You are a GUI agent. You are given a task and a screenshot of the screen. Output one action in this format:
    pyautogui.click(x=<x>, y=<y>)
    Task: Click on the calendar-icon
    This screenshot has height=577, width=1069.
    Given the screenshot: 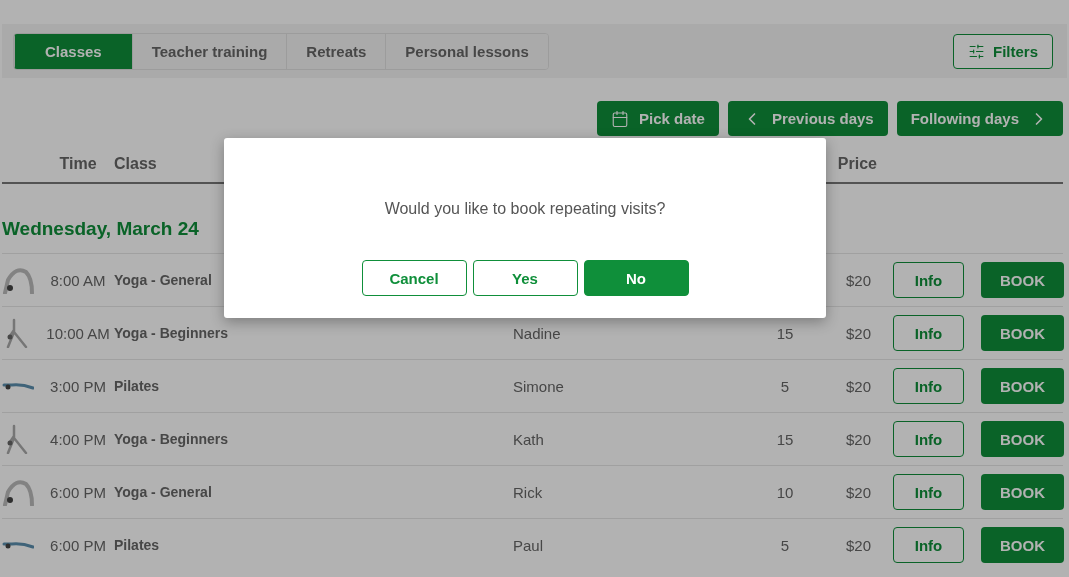 What is the action you would take?
    pyautogui.click(x=620, y=118)
    